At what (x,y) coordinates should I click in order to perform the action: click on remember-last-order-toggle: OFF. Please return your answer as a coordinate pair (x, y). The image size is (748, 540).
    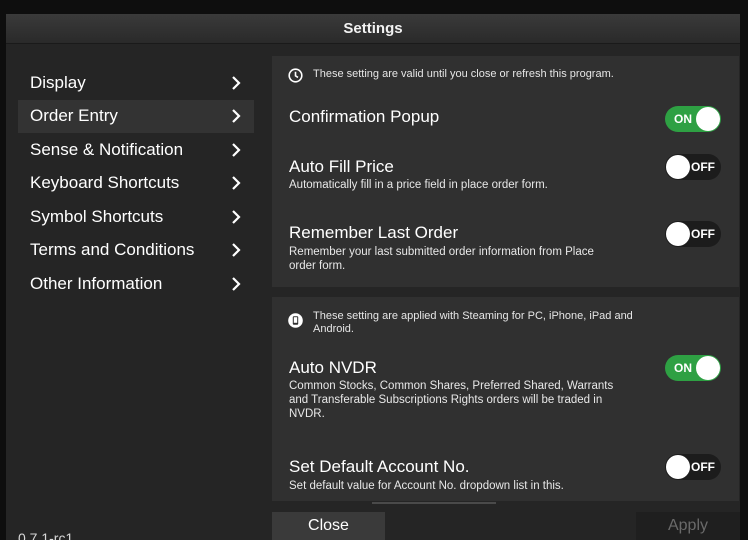
    Looking at the image, I should click on (693, 234).